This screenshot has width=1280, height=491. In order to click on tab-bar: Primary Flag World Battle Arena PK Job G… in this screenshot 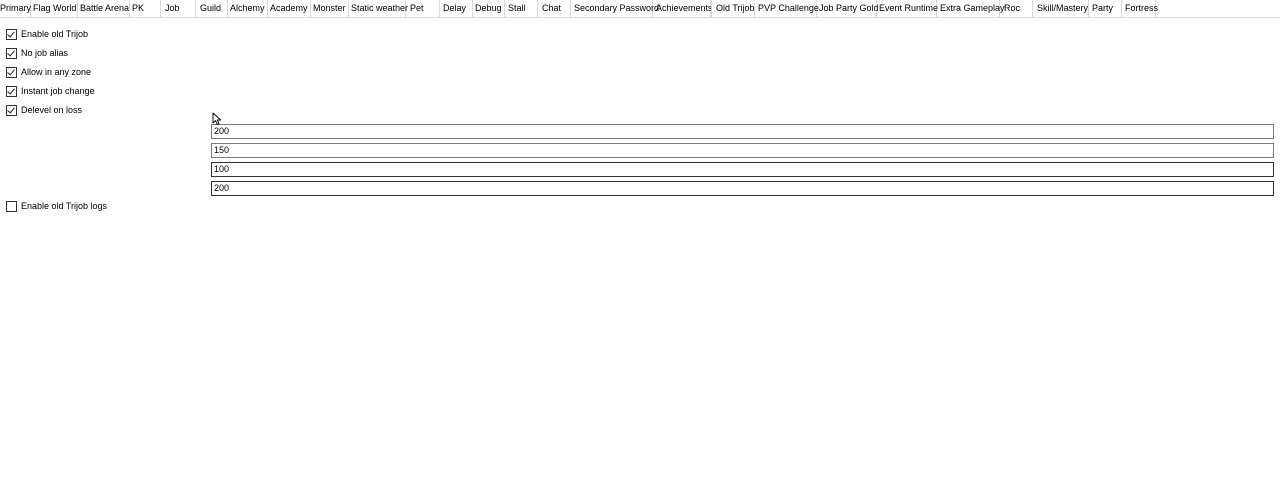, I will do `click(640, 9)`.